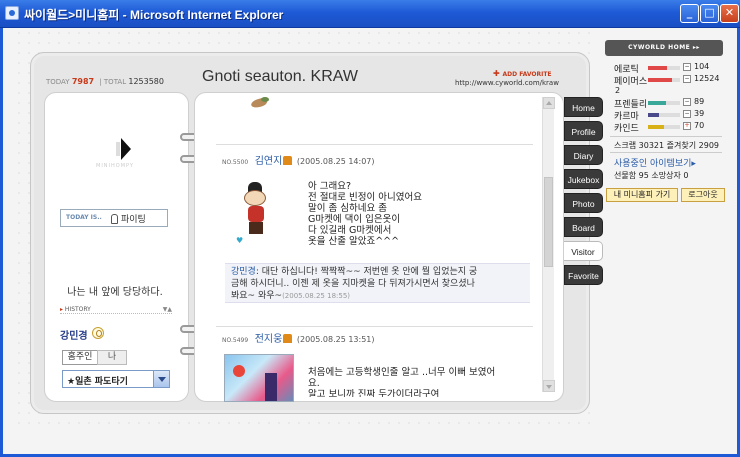  I want to click on stat-kind: 카인드 + 70, so click(659, 127).